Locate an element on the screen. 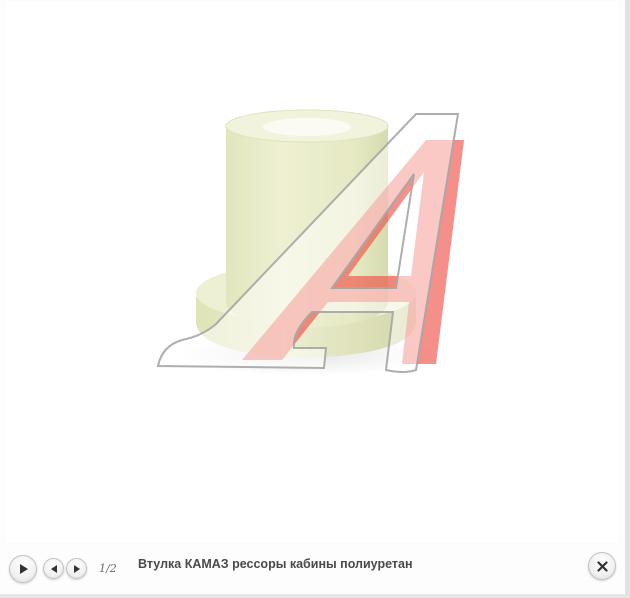 This screenshot has height=598, width=630. triangle-left-icon is located at coordinates (54, 568).